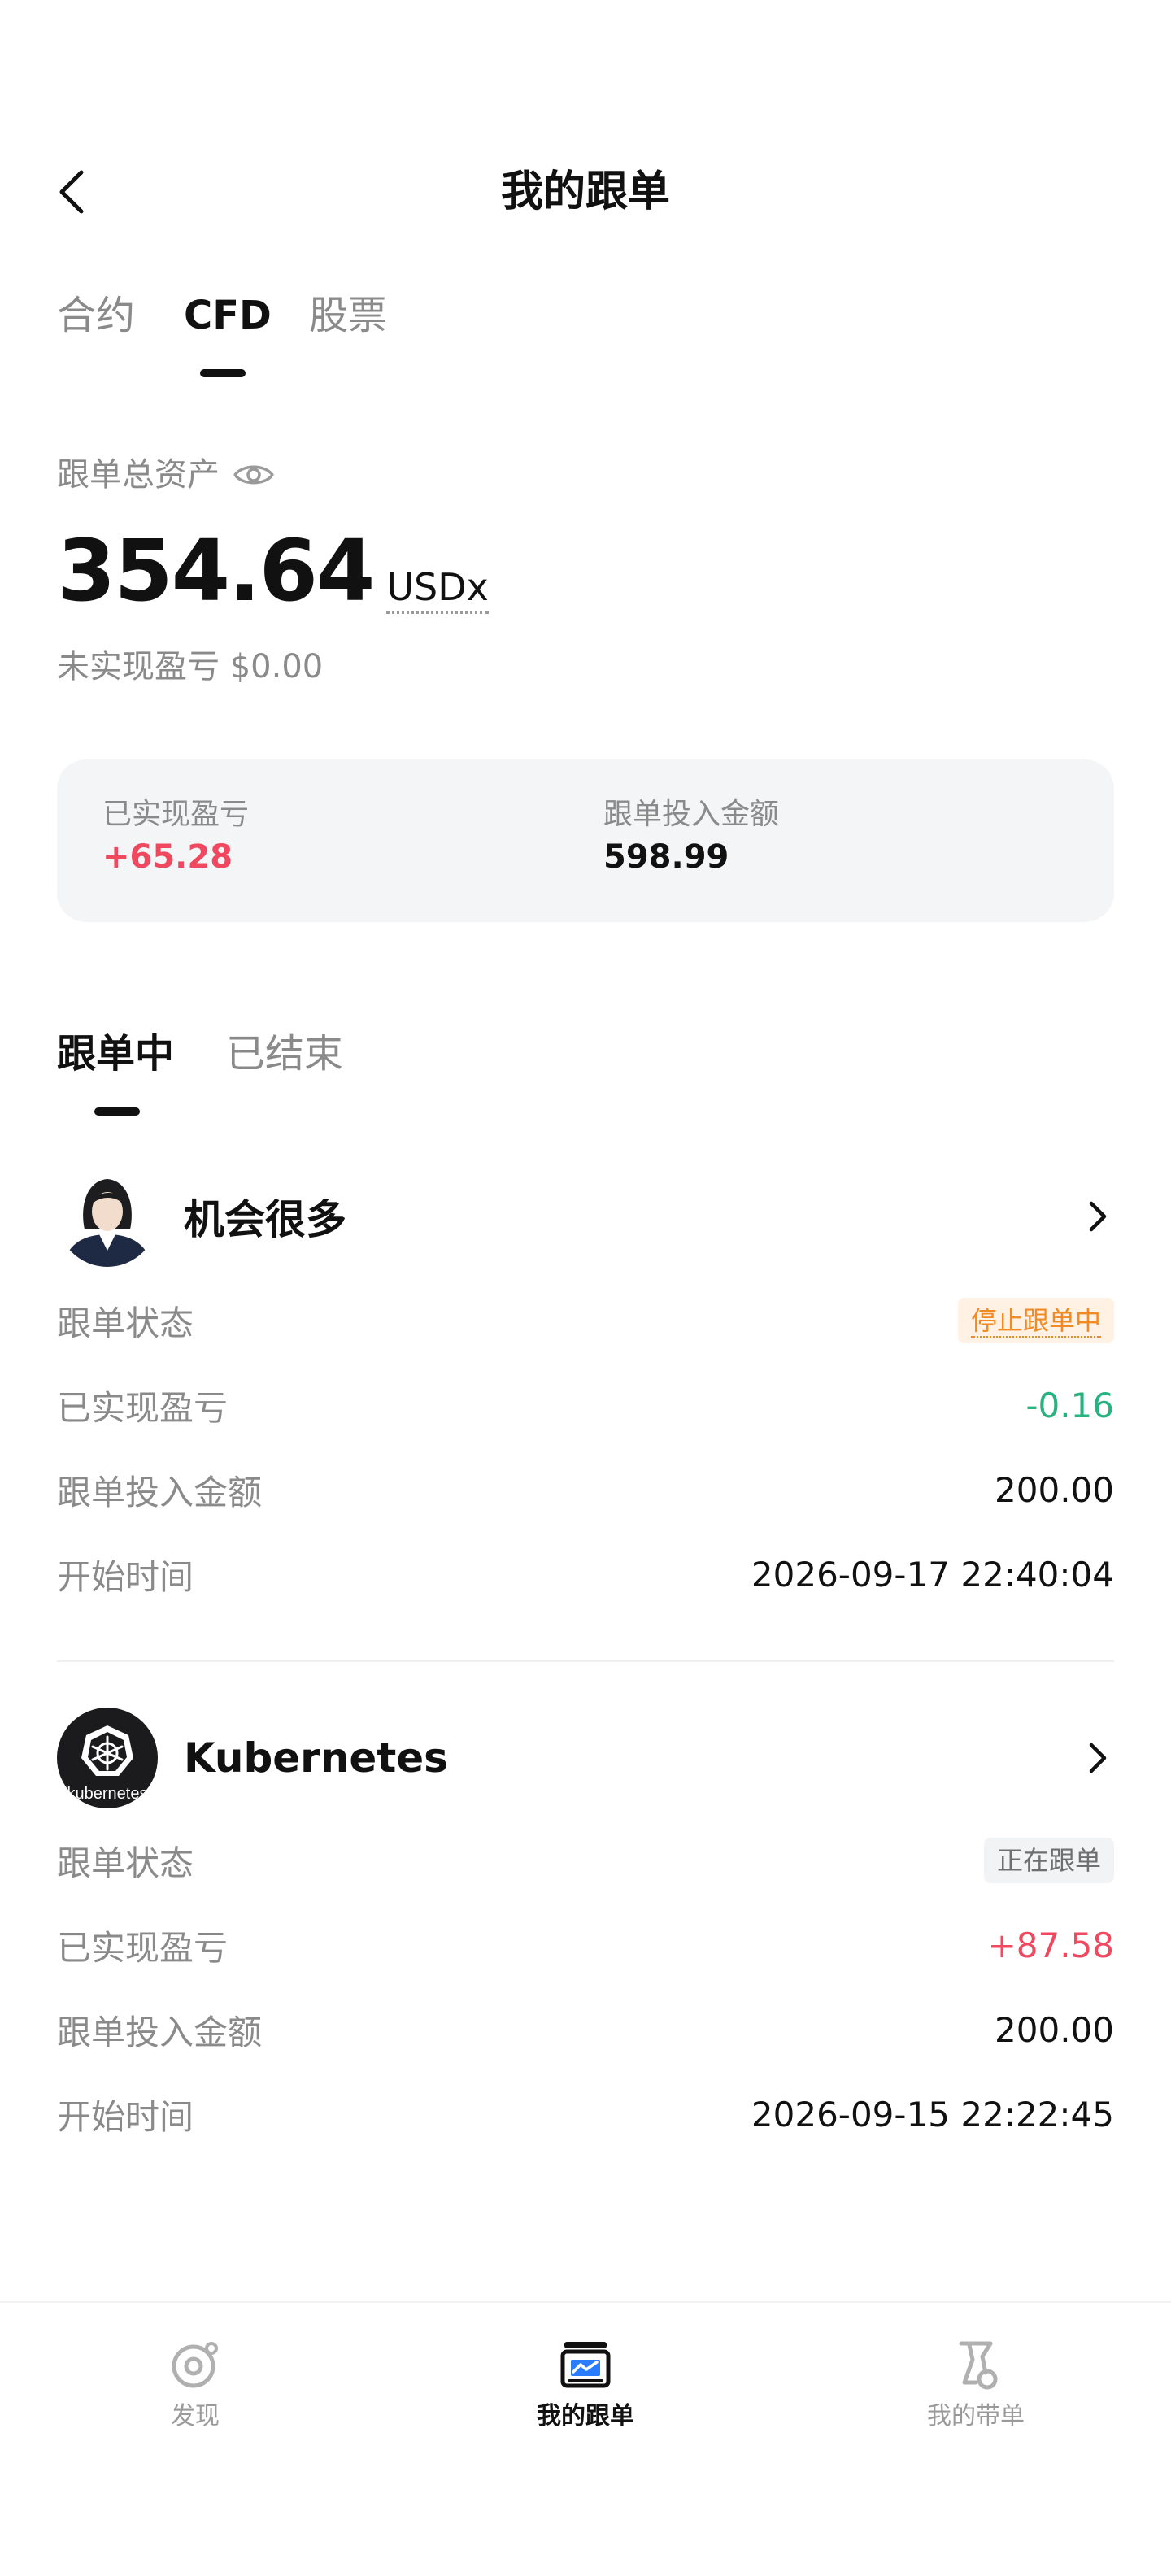 The width and height of the screenshot is (1171, 2576). I want to click on trader-name: Kubernetes, so click(316, 1758).